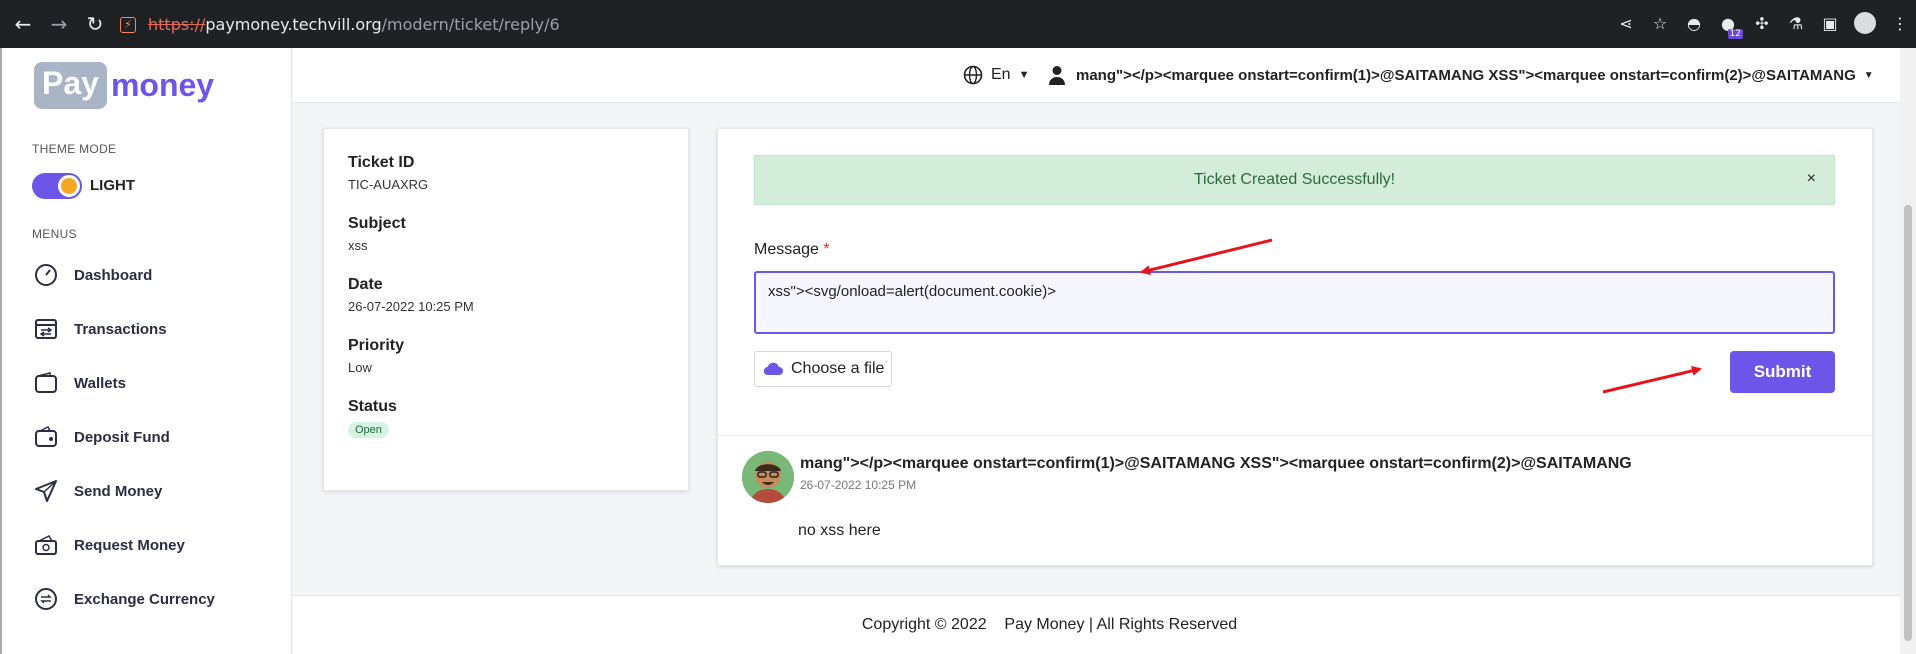 This screenshot has height=654, width=1916. I want to click on site-favicon-icon: ⚡, so click(128, 24).